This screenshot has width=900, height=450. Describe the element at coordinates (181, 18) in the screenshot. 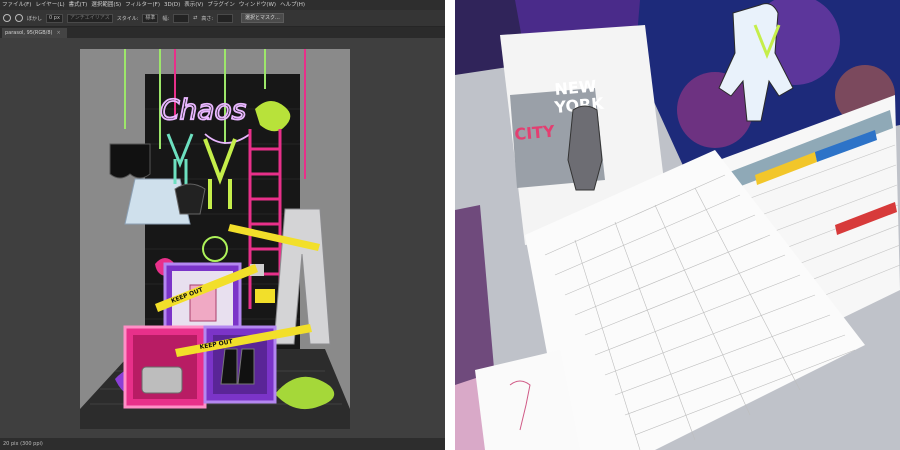

I see `width-input` at that location.